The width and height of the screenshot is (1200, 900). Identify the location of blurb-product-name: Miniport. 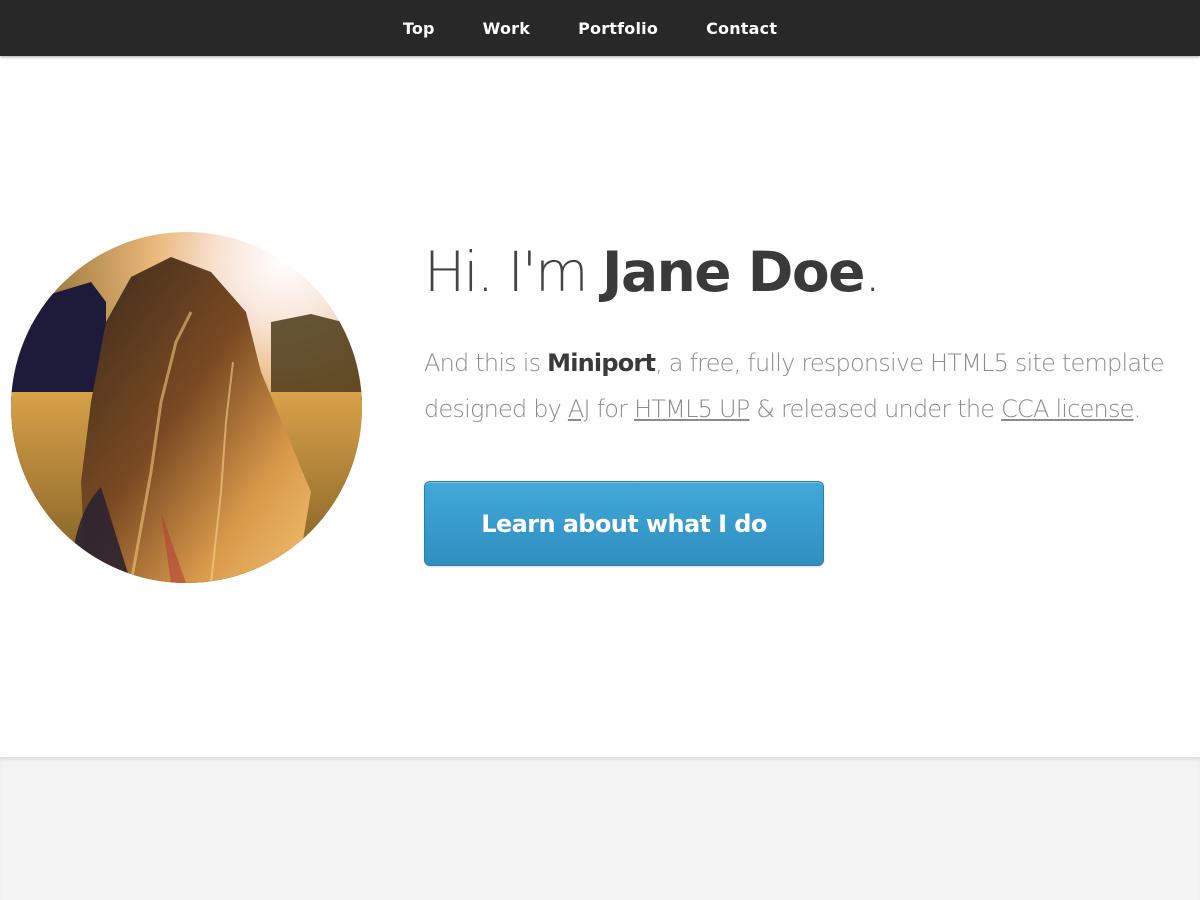
(601, 363).